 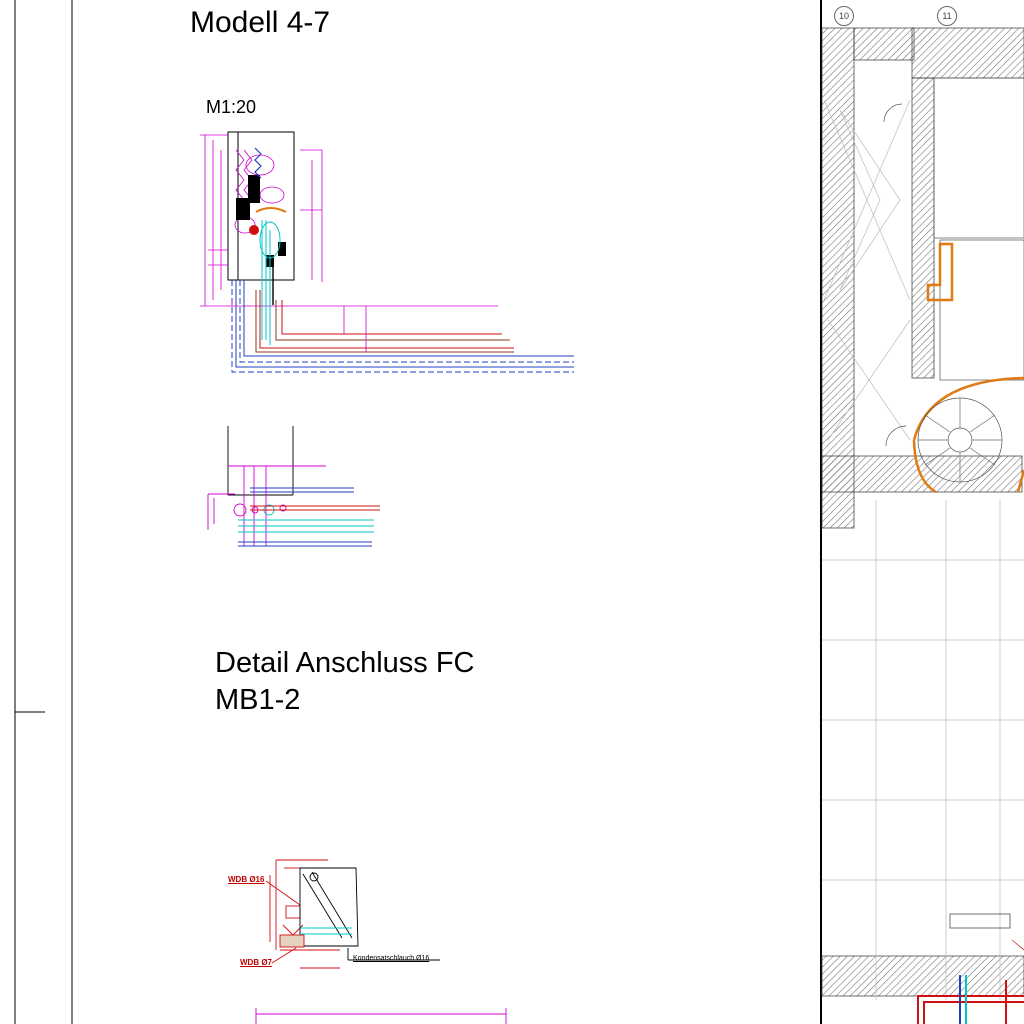 I want to click on wdb-7-label: WDB Ø7, so click(x=256, y=962).